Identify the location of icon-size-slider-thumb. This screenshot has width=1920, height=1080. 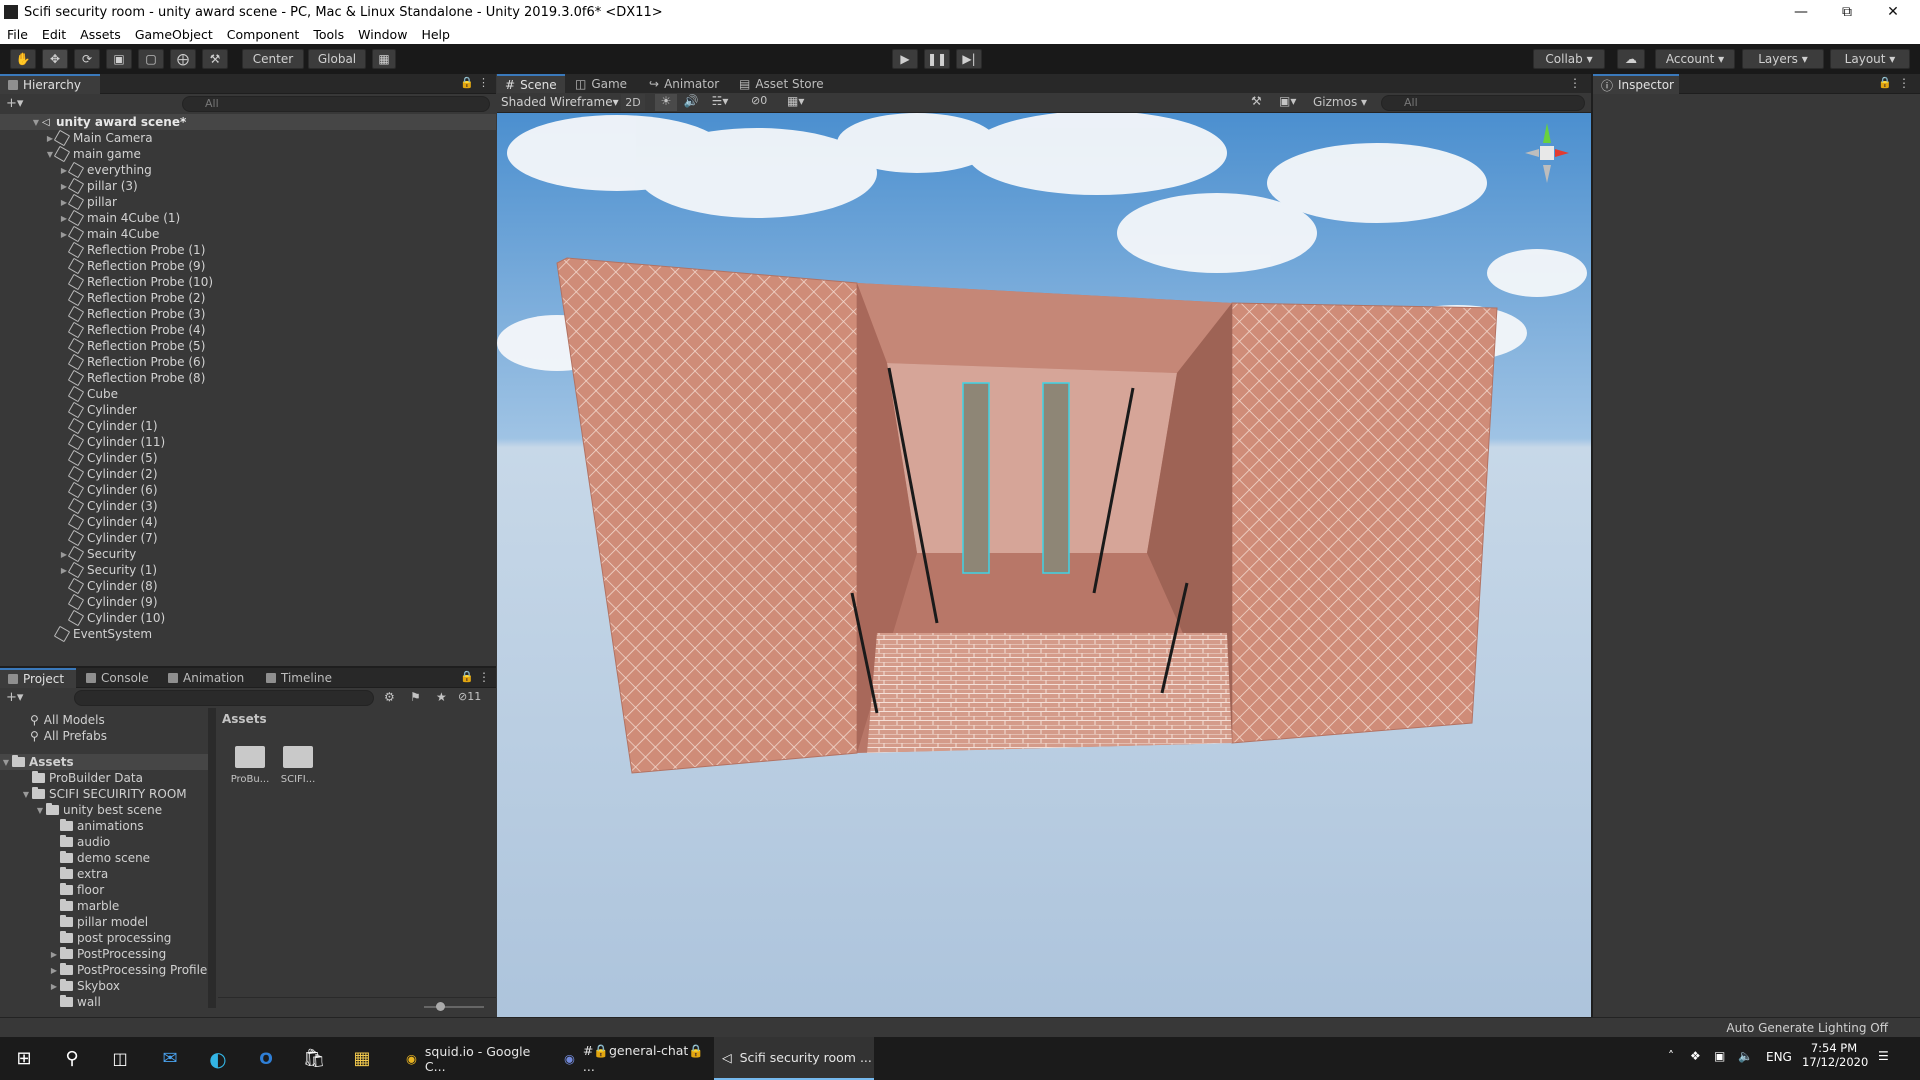
(440, 1006).